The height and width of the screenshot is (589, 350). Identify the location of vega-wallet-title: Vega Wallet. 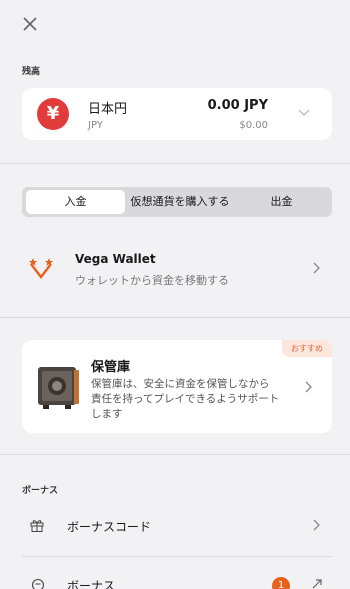
(115, 259).